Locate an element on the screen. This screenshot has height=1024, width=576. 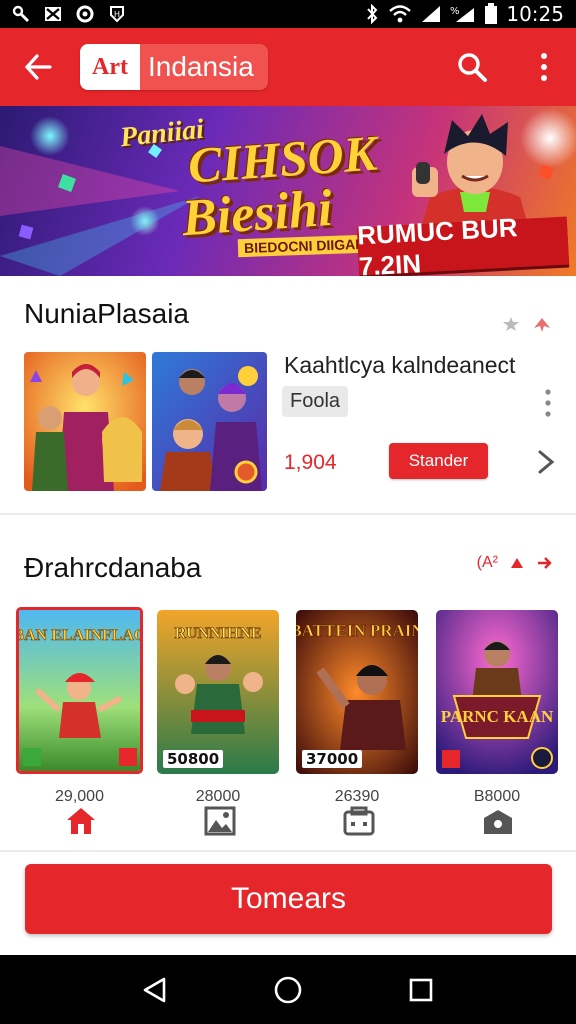
arrow-right-icon is located at coordinates (544, 563).